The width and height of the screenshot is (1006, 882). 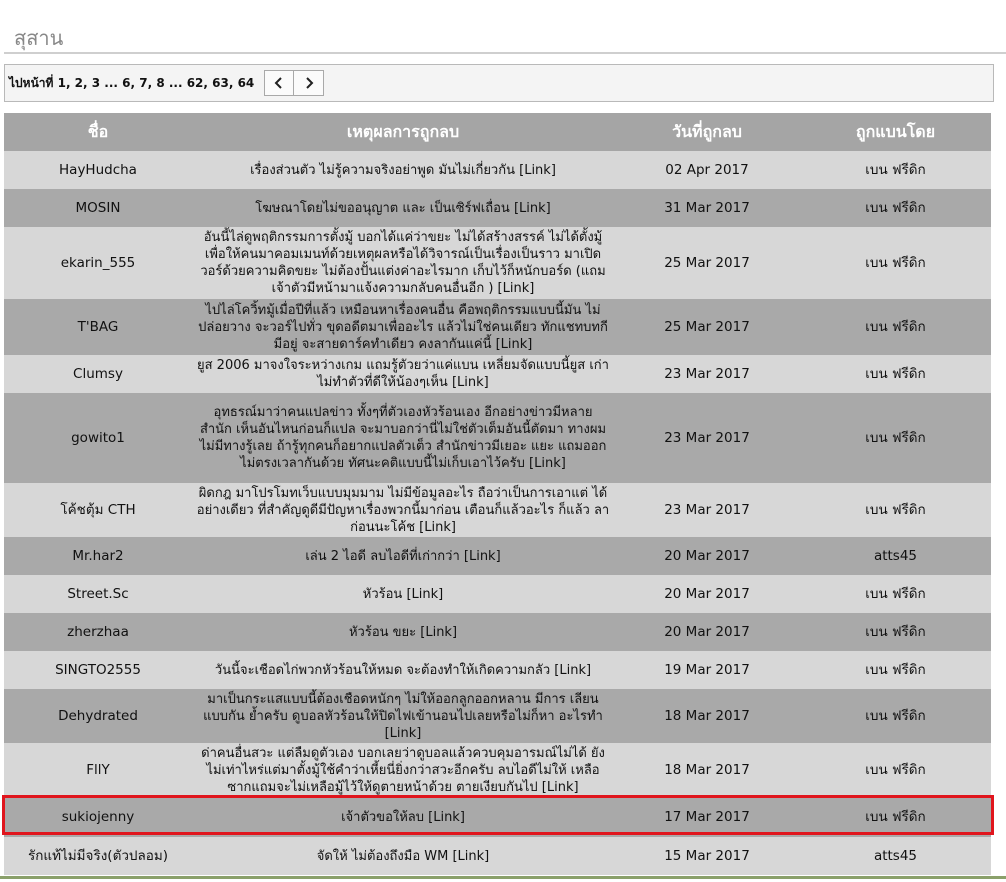 I want to click on ban-reason-cell: เล่น 2 ไอดี ลบไอดีที่เก่ากว่า [Link], so click(x=403, y=556).